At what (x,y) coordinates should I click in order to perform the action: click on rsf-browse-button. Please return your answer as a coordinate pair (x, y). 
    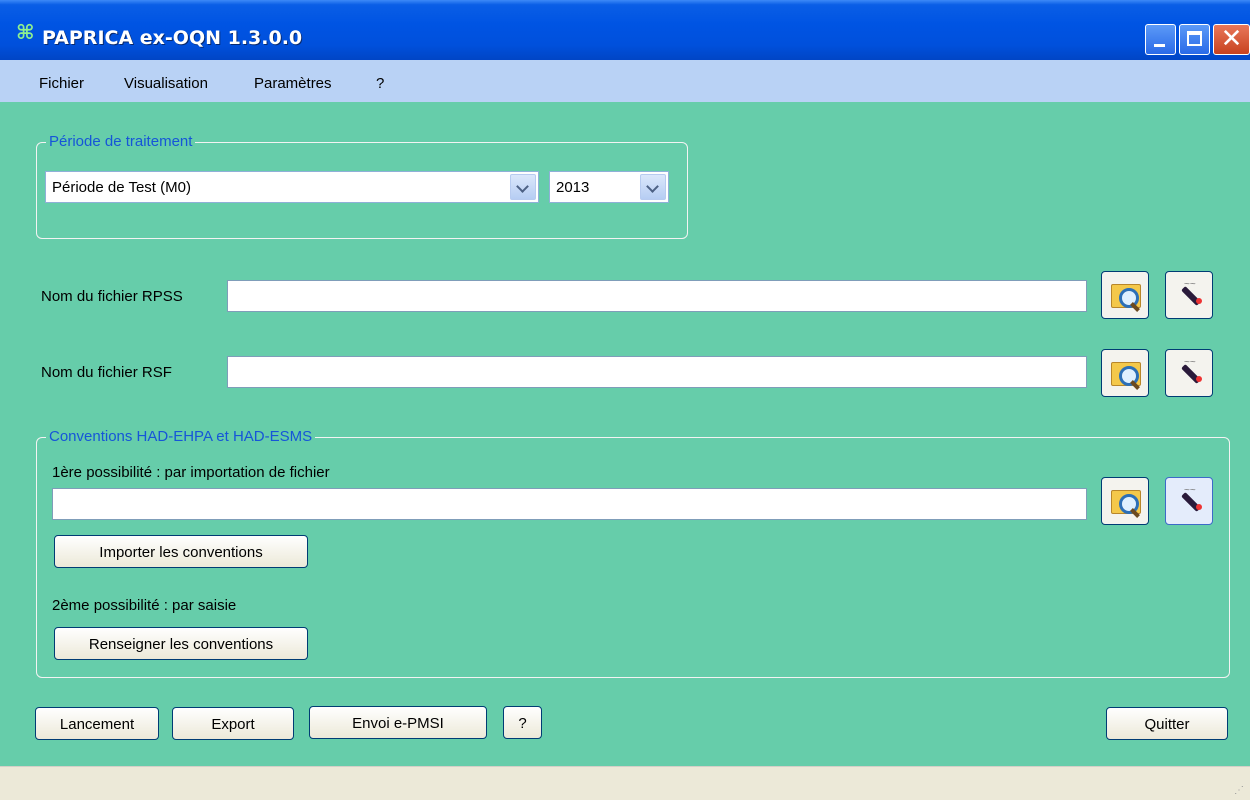
    Looking at the image, I should click on (1125, 373).